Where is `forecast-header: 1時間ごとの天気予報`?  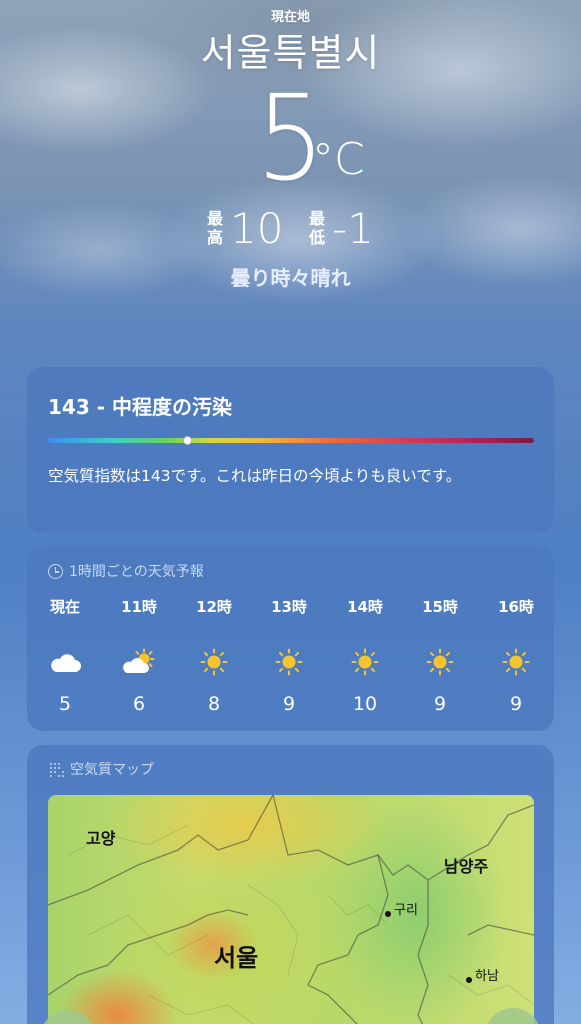
forecast-header: 1時間ごとの天気予報 is located at coordinates (126, 571).